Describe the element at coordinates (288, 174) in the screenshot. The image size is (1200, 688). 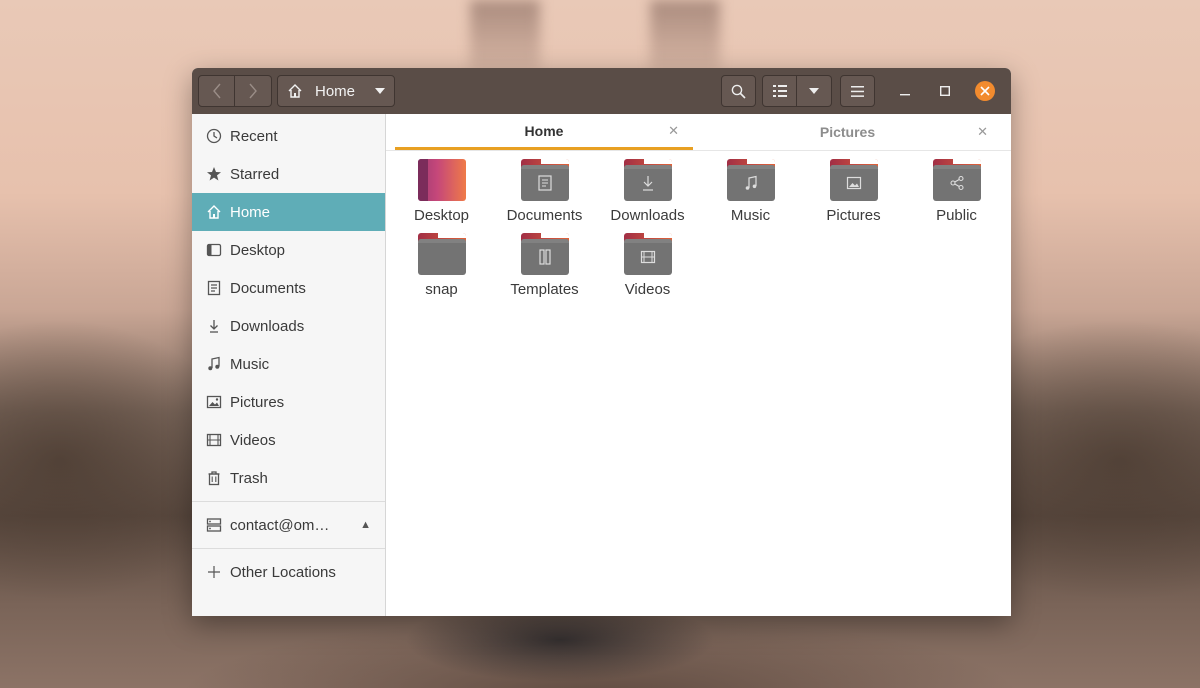
I see `sidebar-item-starred: Starred` at that location.